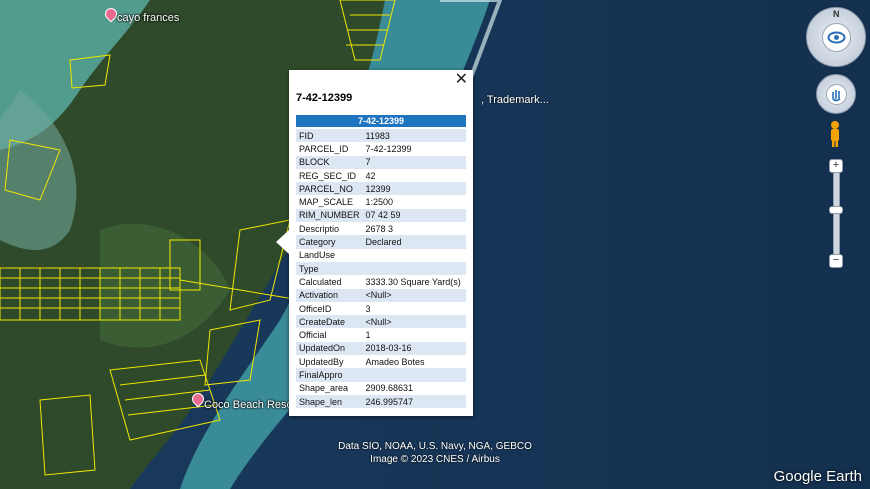 The width and height of the screenshot is (870, 489). Describe the element at coordinates (329, 255) in the screenshot. I see `attribute-key: LandUse` at that location.